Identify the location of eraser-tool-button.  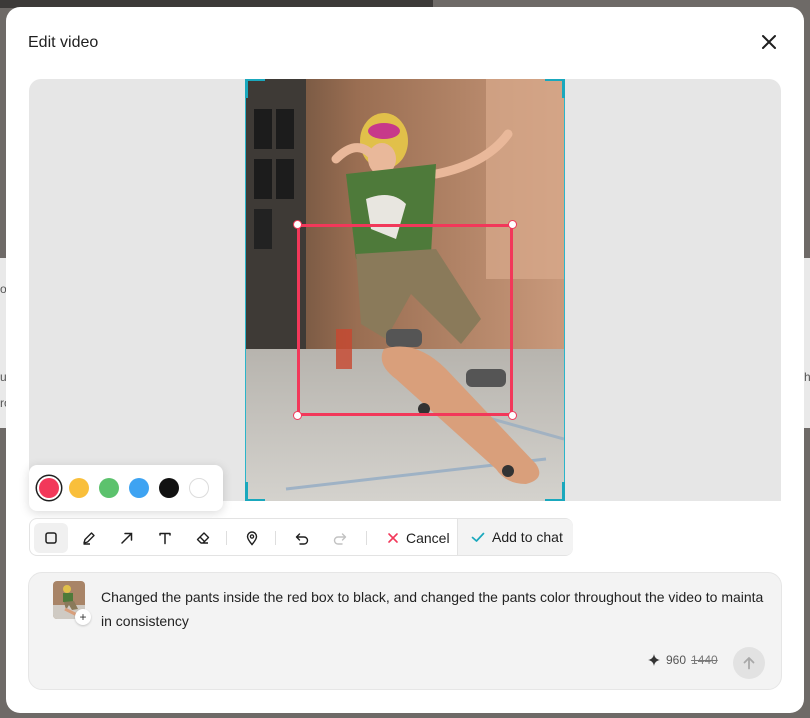
(203, 538).